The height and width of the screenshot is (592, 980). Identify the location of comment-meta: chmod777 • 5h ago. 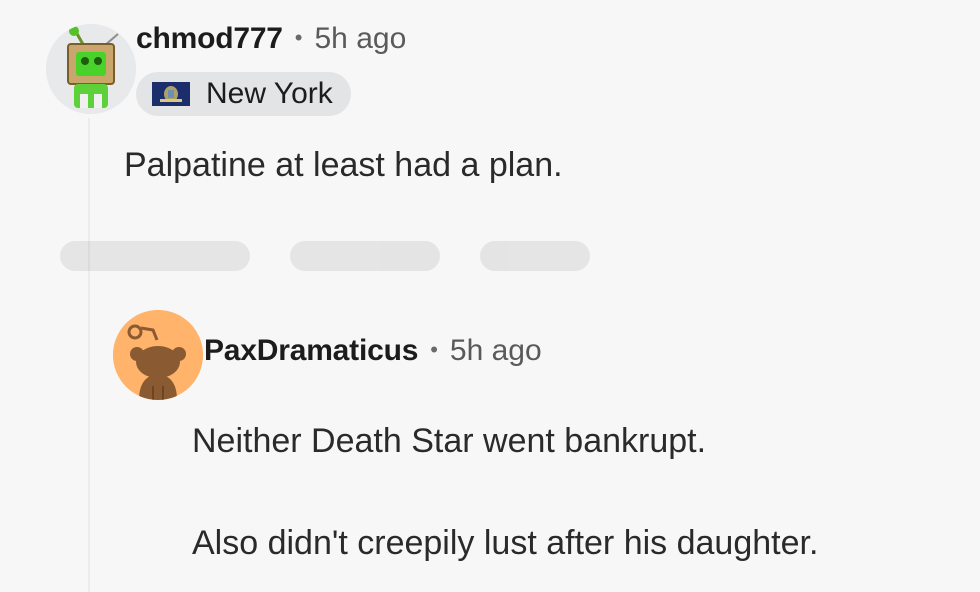
(271, 39).